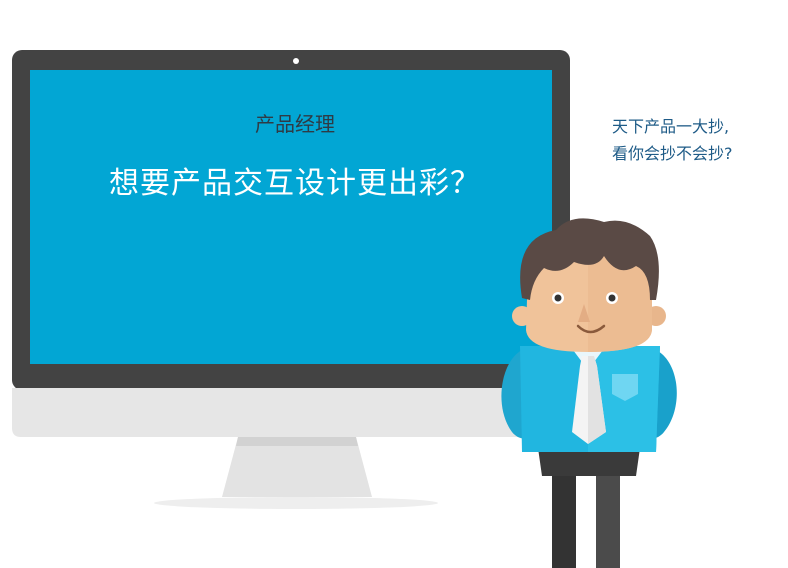 This screenshot has height=568, width=788. Describe the element at coordinates (564, 519) in the screenshot. I see `left-leg` at that location.